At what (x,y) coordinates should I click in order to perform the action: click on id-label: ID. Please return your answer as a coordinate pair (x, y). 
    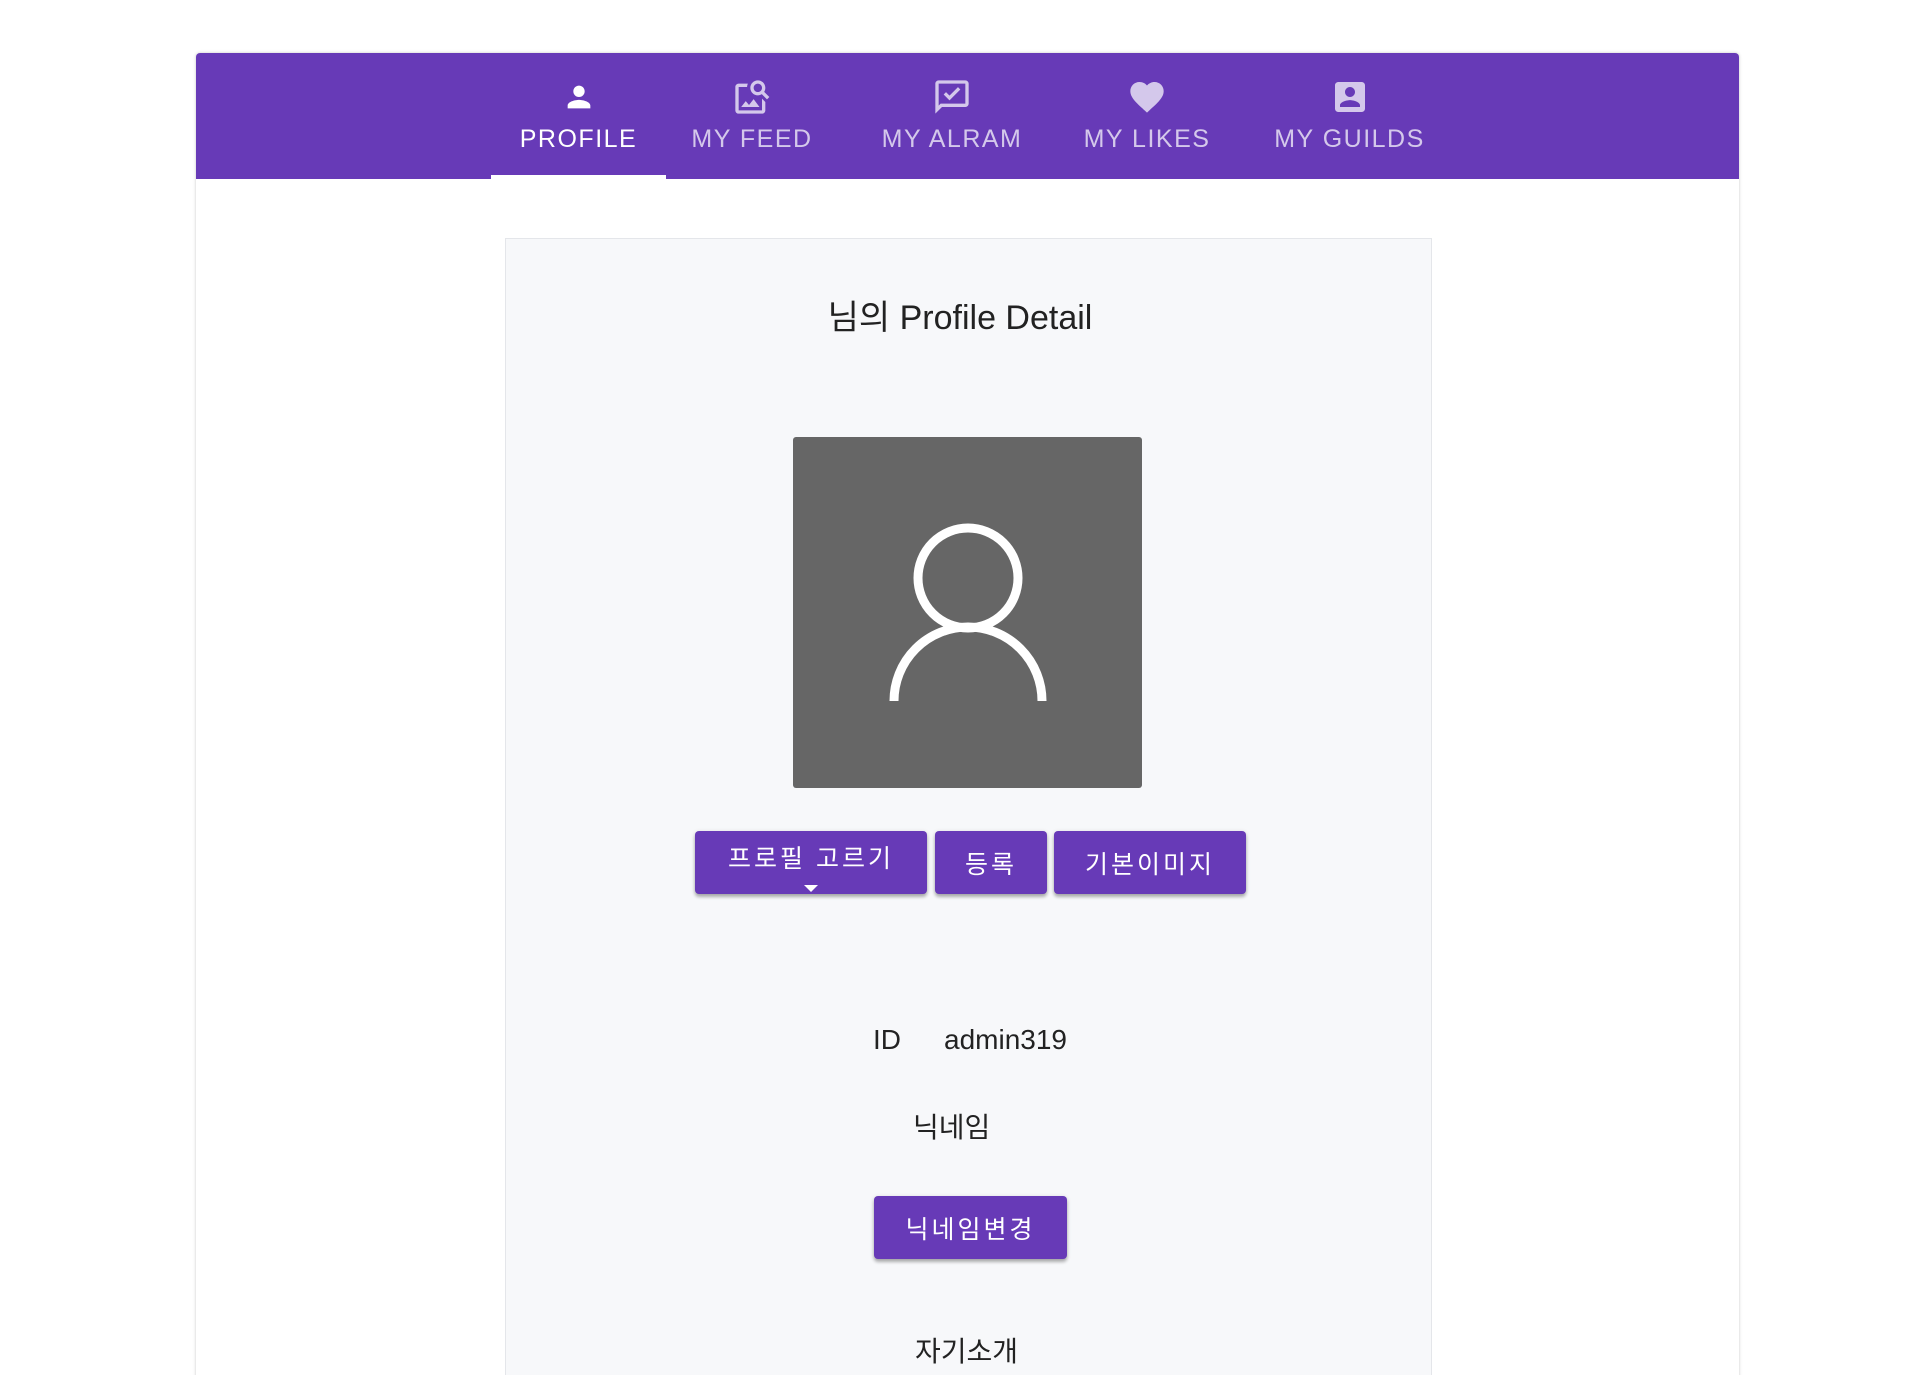
    Looking at the image, I should click on (887, 1039).